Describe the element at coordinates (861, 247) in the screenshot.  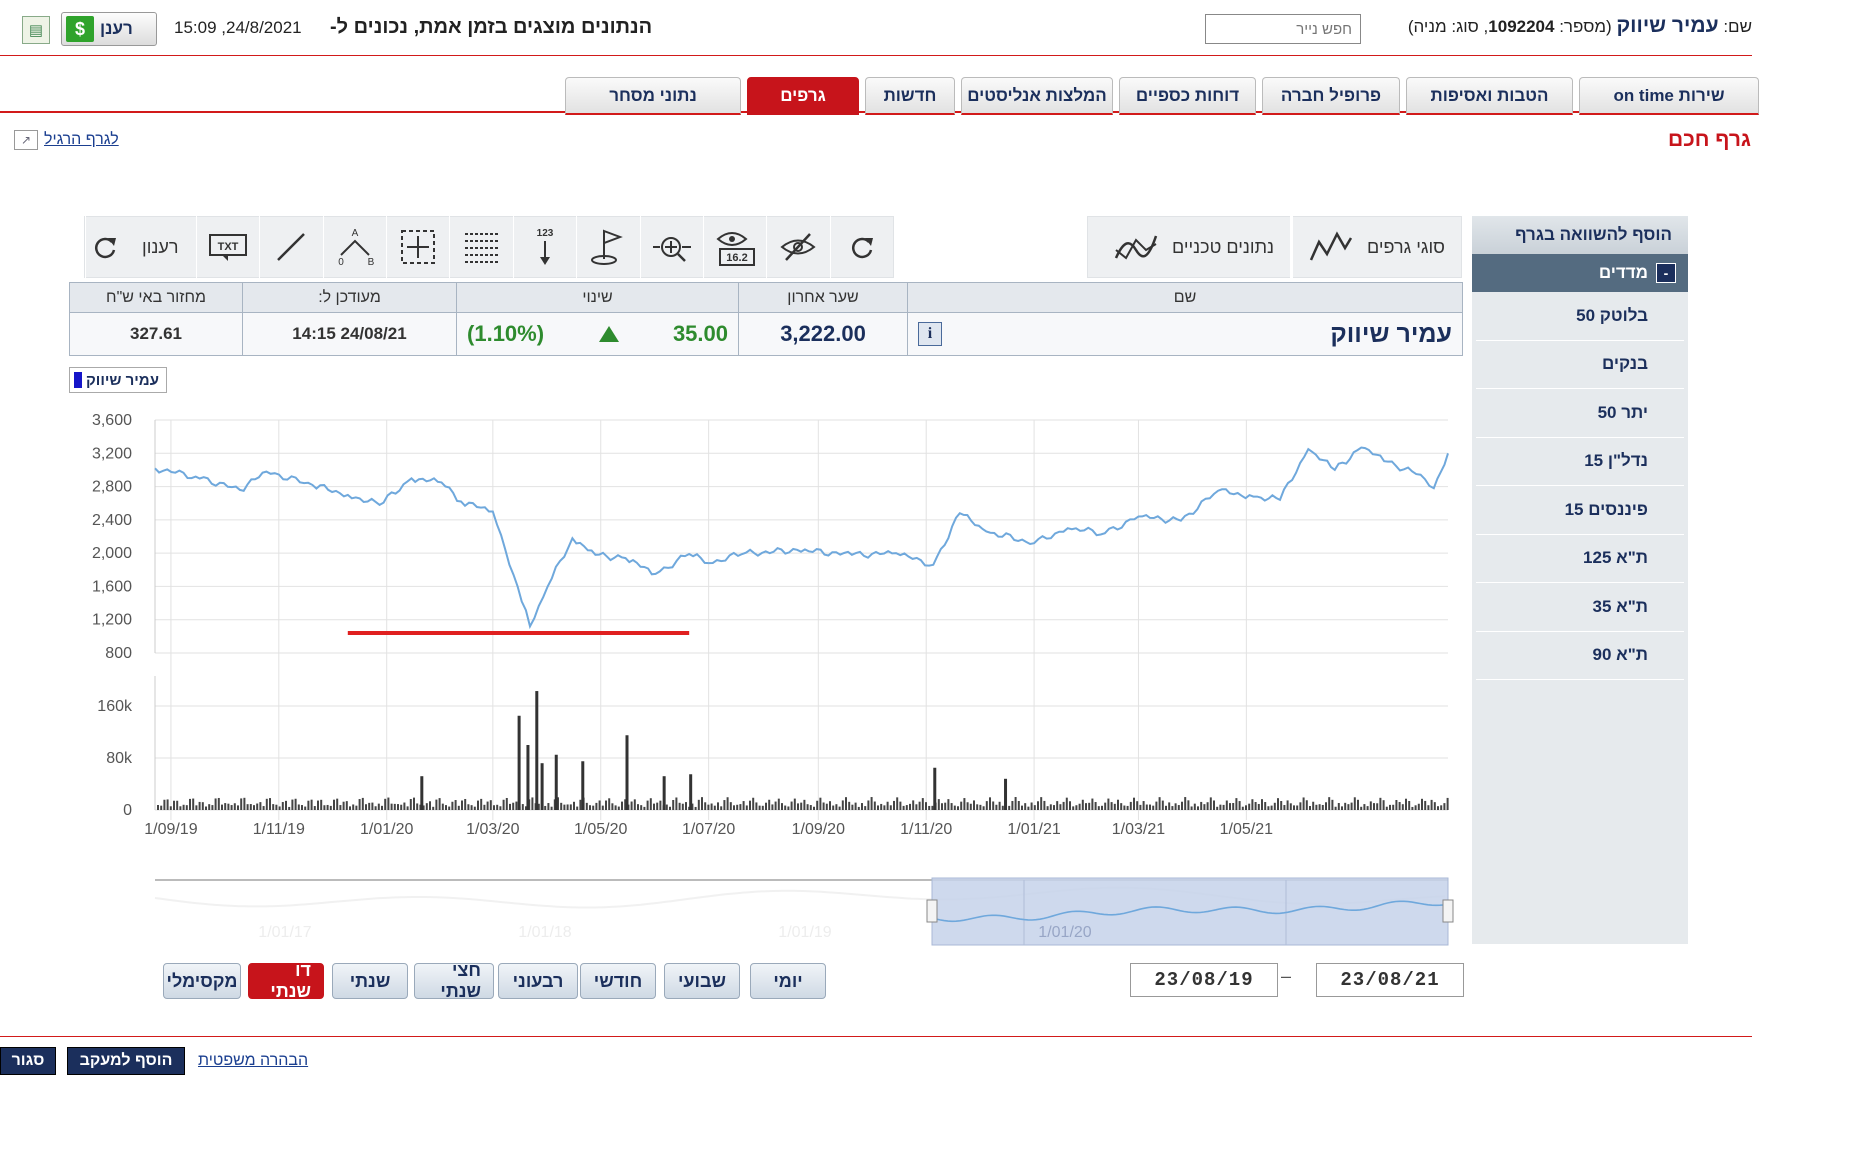
I see `reset-tool` at that location.